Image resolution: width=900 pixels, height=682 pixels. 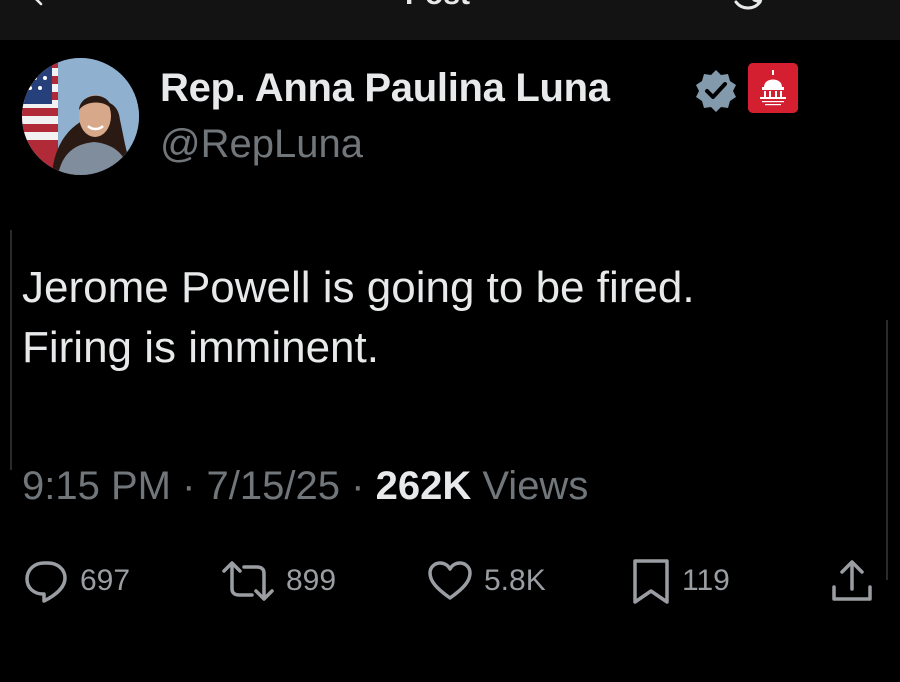 What do you see at coordinates (450, 20) in the screenshot?
I see `top-navigation-bar: Post` at bounding box center [450, 20].